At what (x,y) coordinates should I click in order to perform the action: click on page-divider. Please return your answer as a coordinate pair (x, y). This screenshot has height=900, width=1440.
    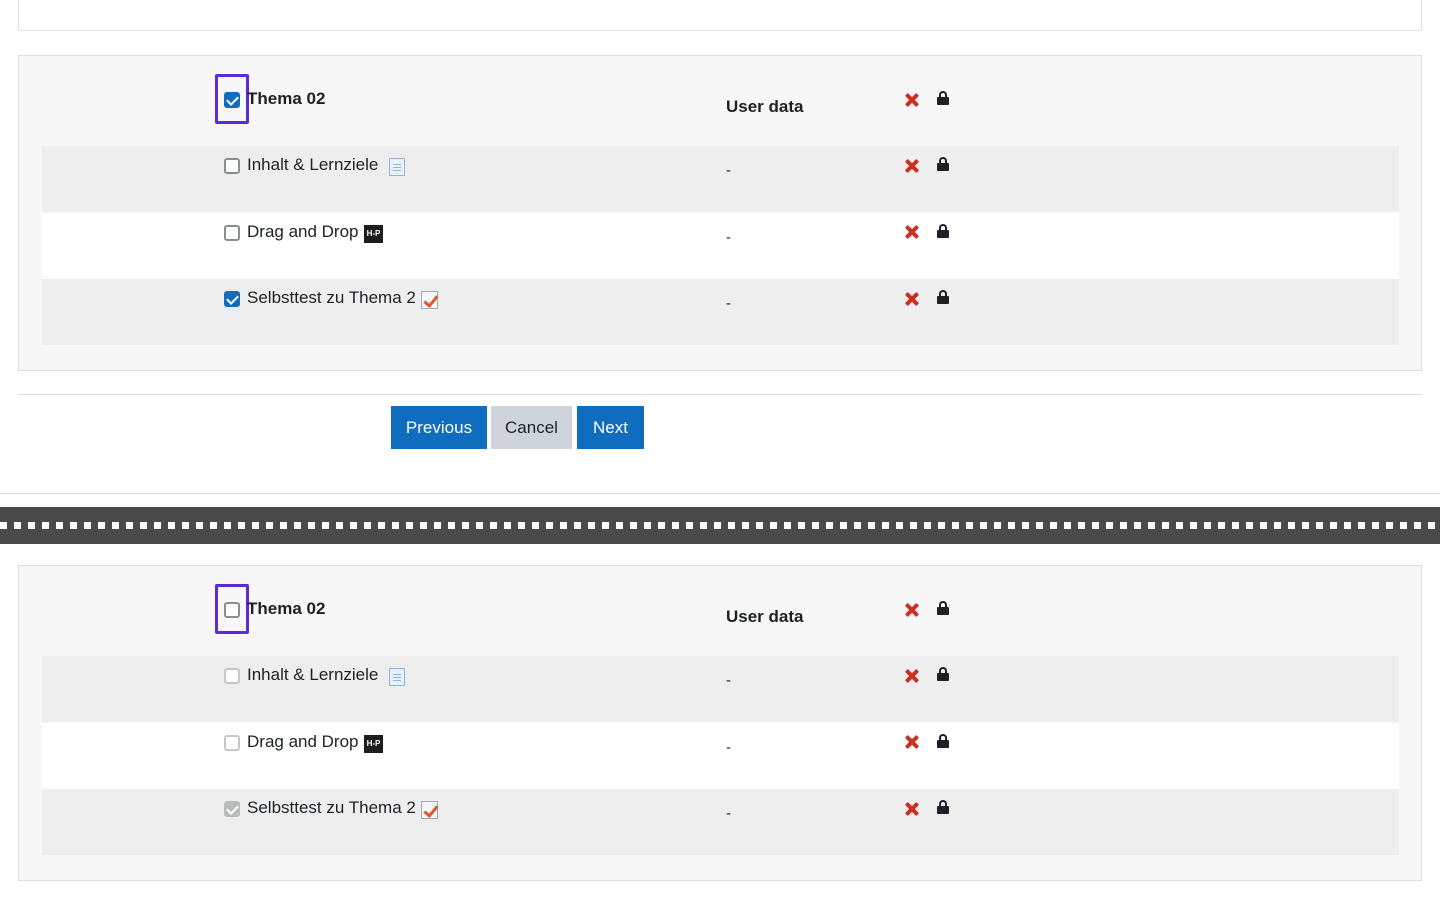
    Looking at the image, I should click on (720, 493).